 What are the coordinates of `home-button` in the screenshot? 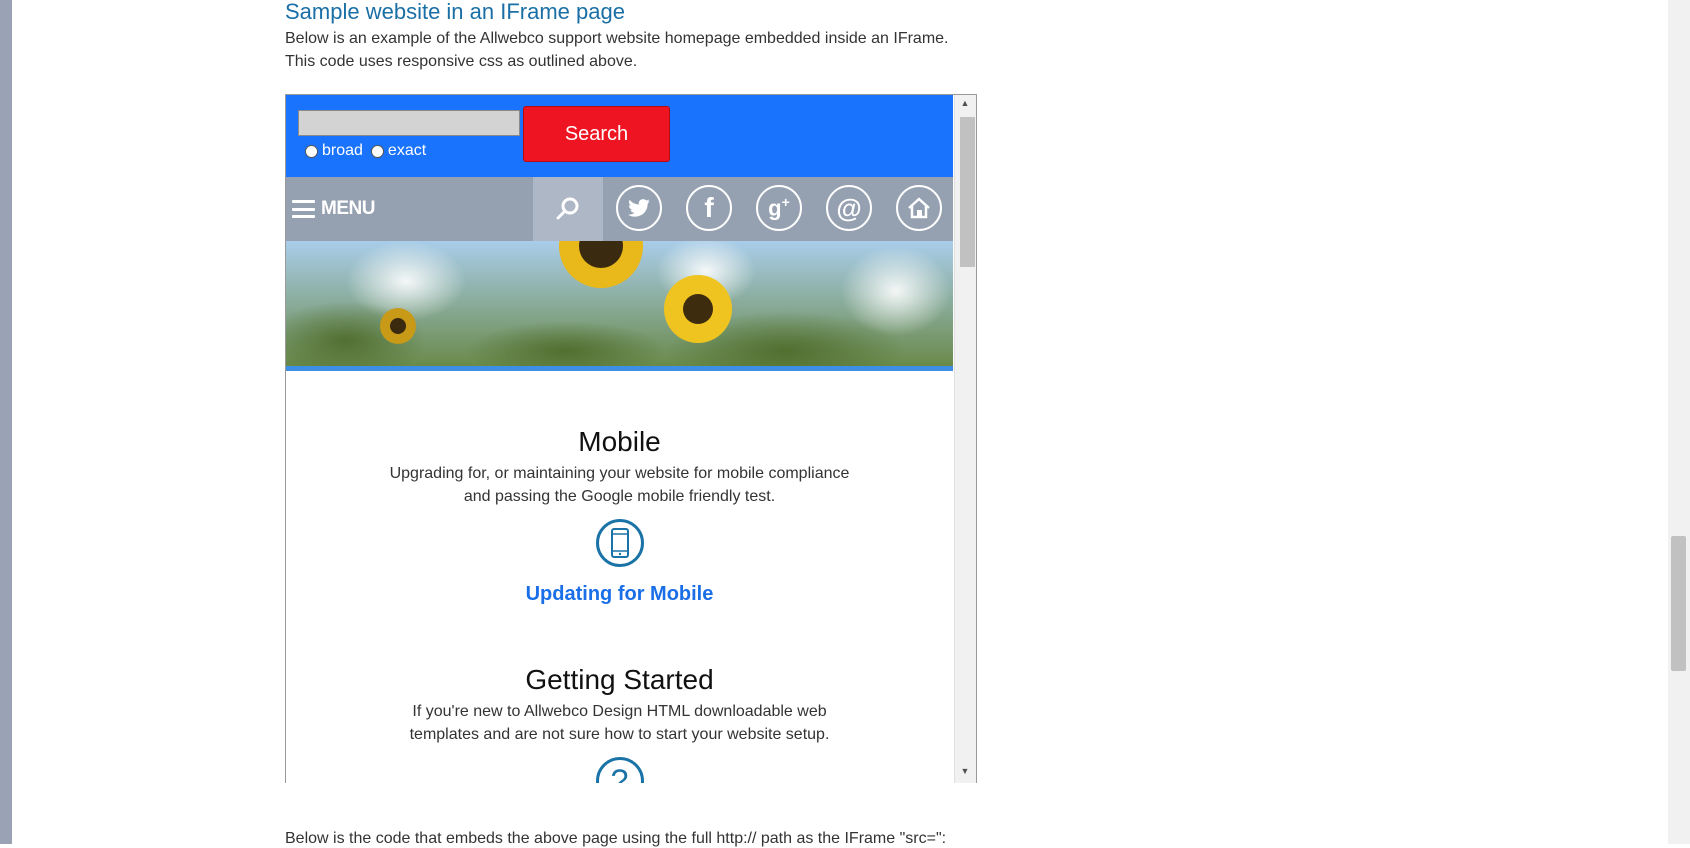 It's located at (919, 208).